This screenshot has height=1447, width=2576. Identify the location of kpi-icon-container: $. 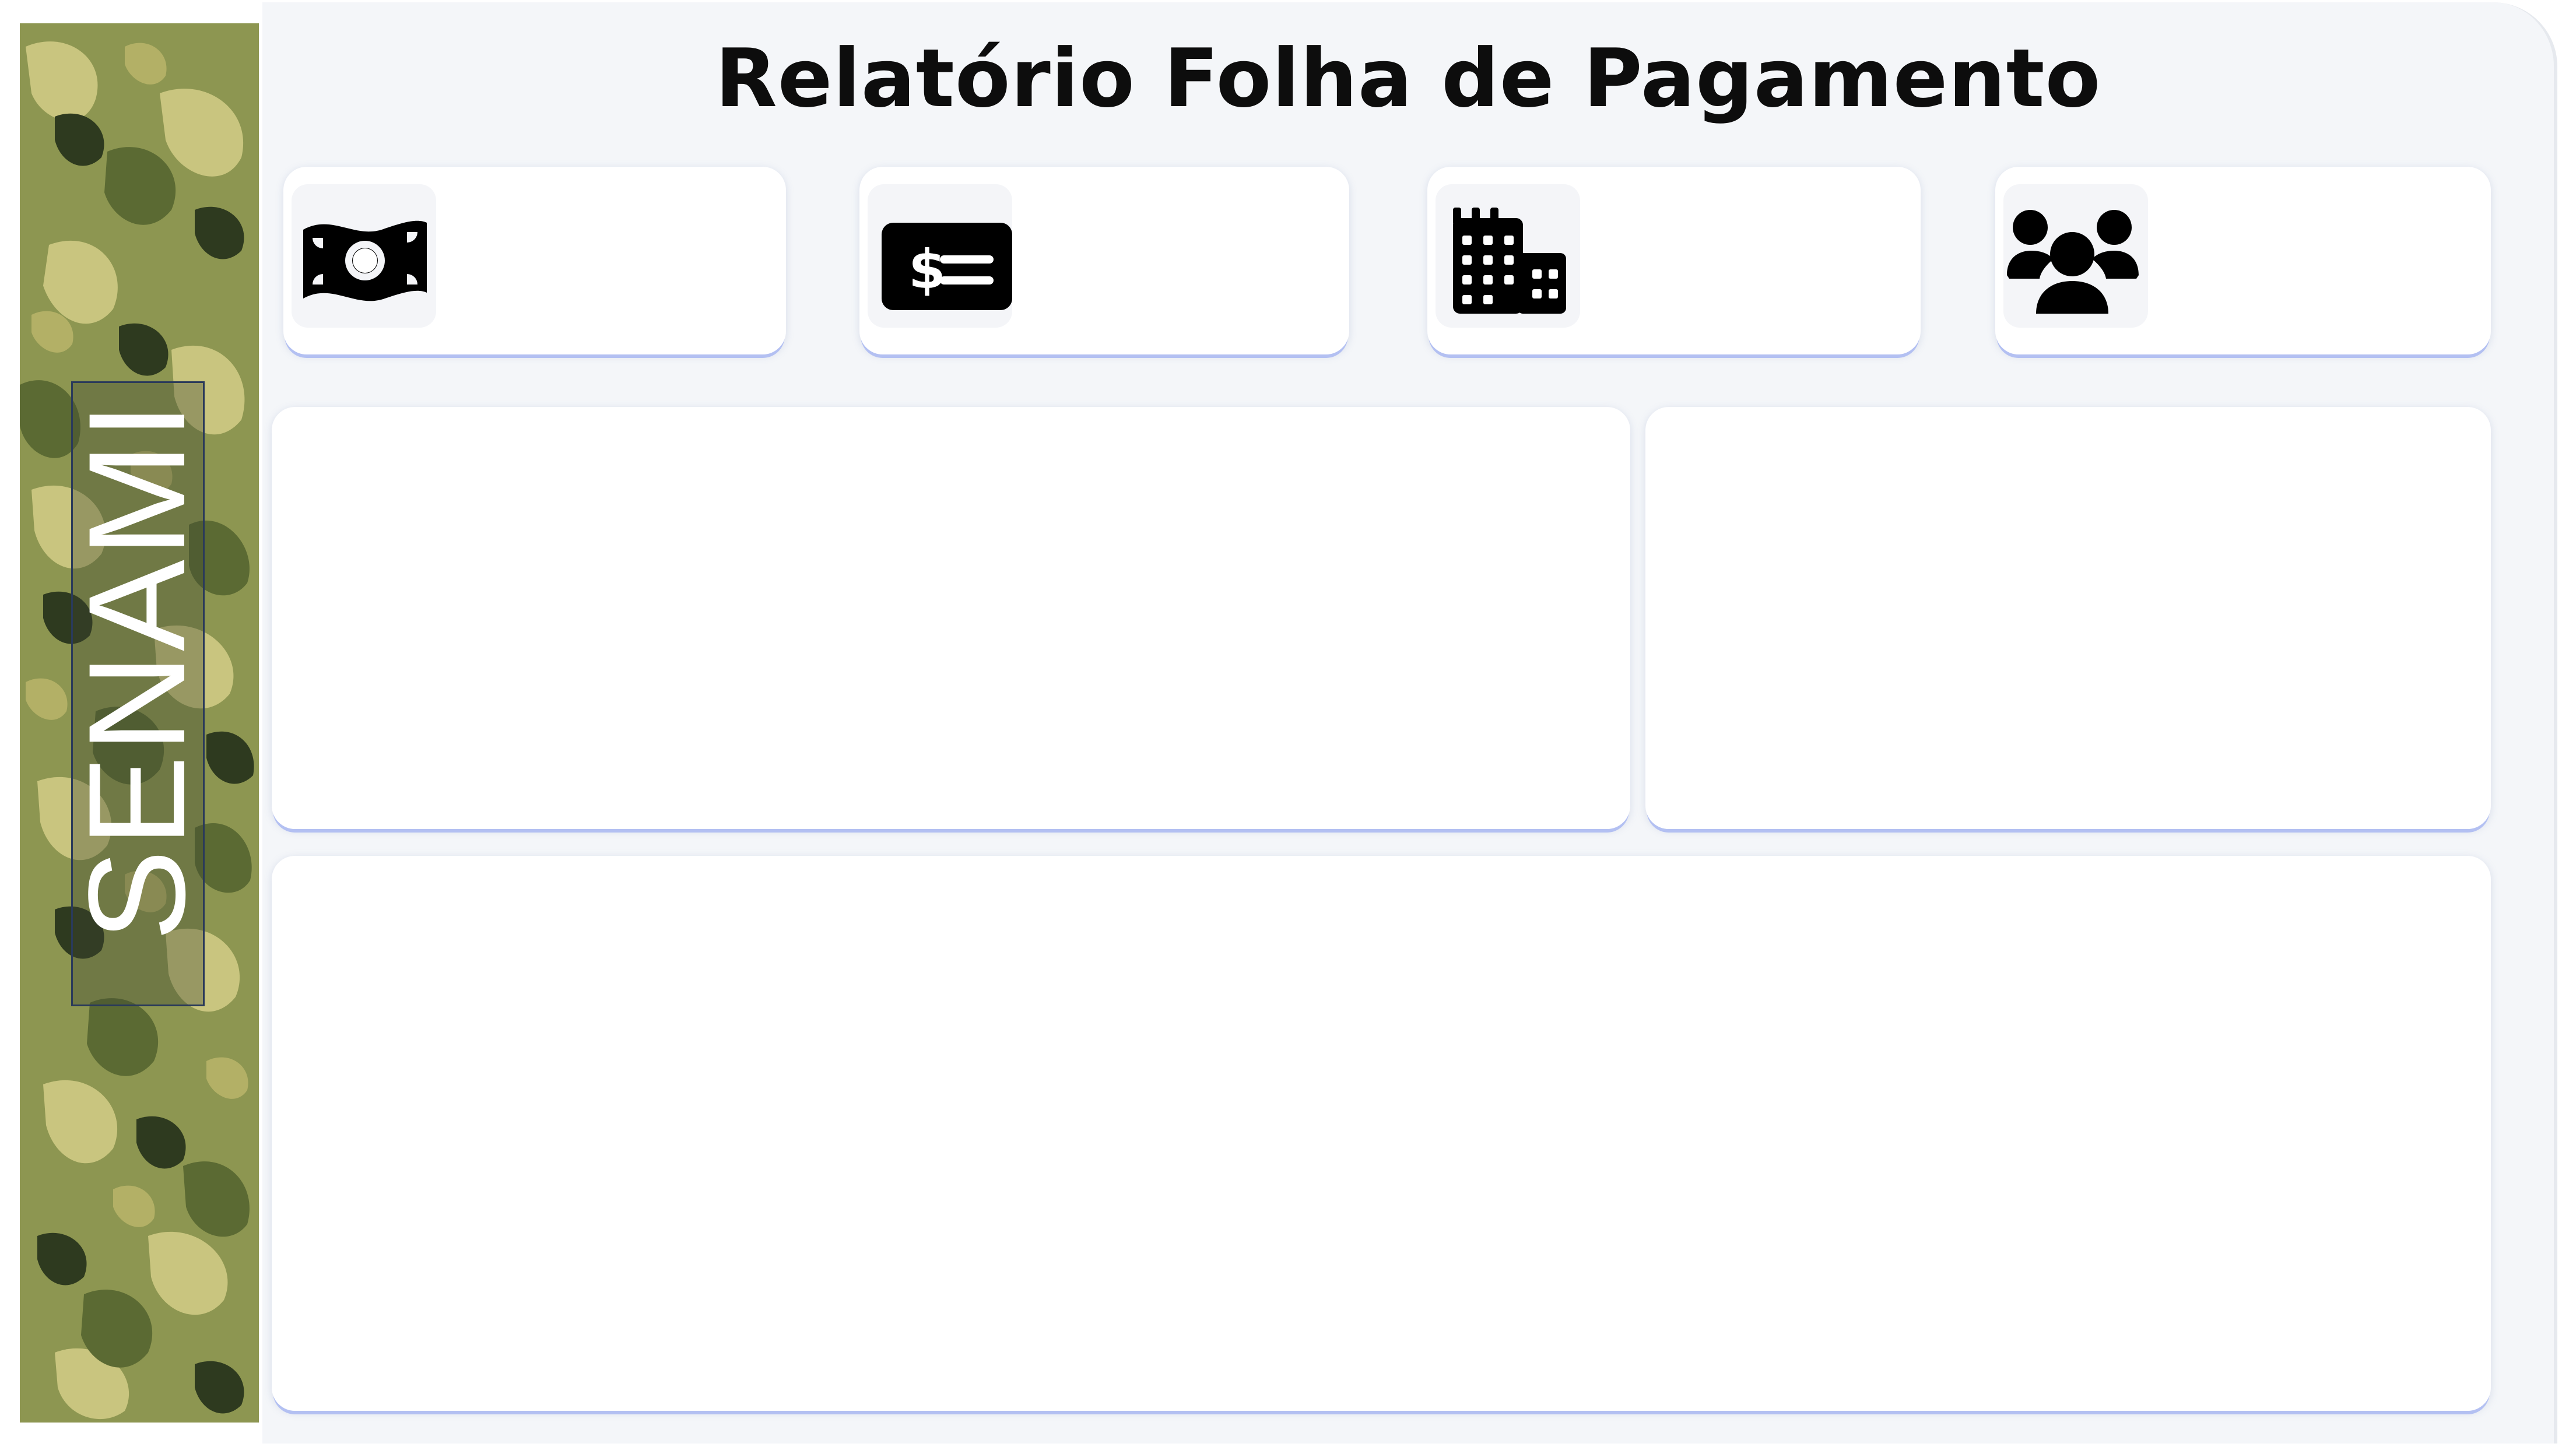
(940, 256).